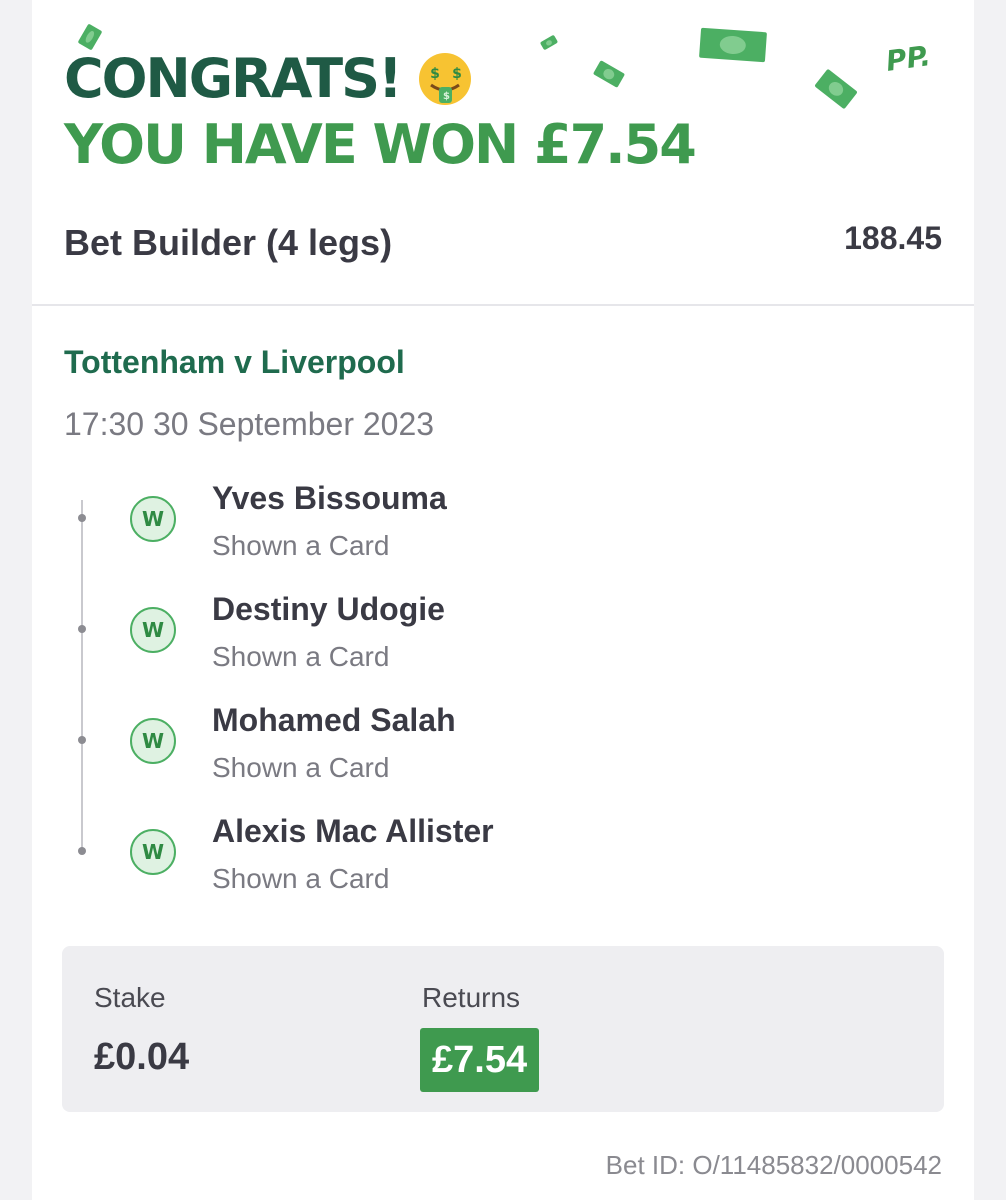  I want to click on match-title: Tottenham v Liverpool, so click(234, 362).